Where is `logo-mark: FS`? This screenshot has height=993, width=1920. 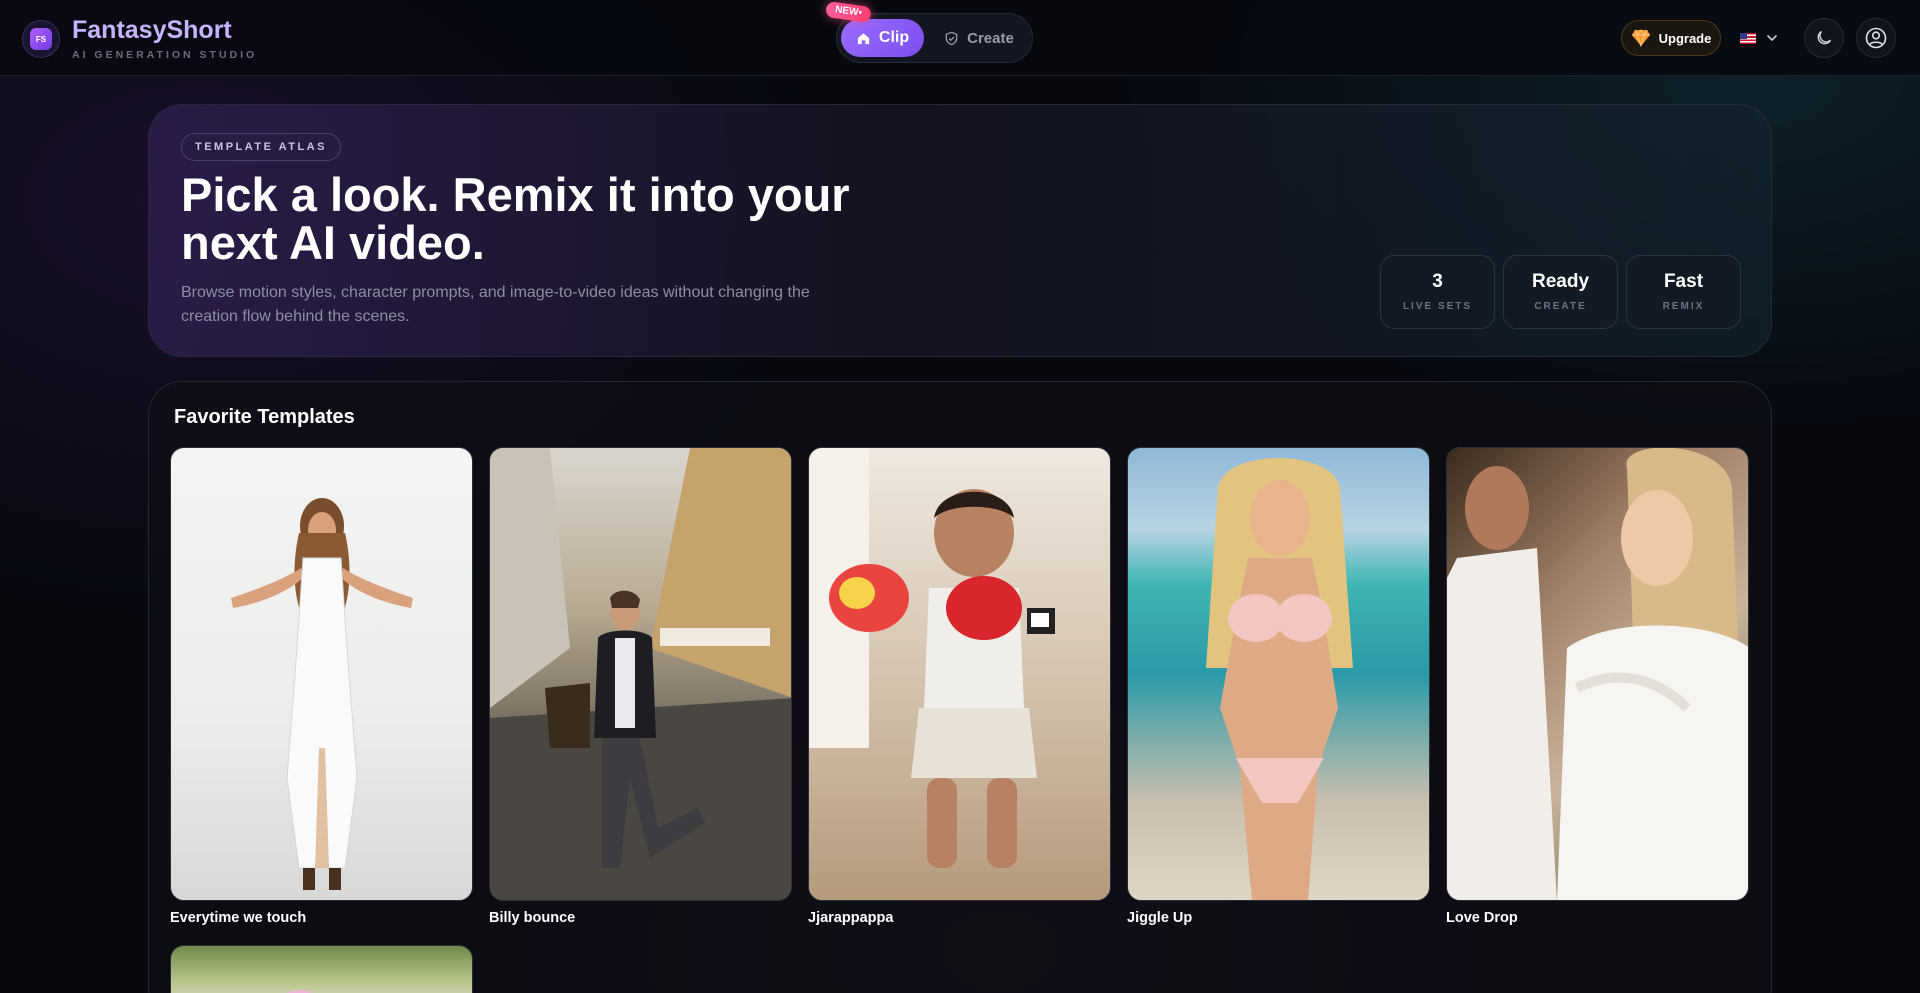
logo-mark: FS is located at coordinates (41, 39).